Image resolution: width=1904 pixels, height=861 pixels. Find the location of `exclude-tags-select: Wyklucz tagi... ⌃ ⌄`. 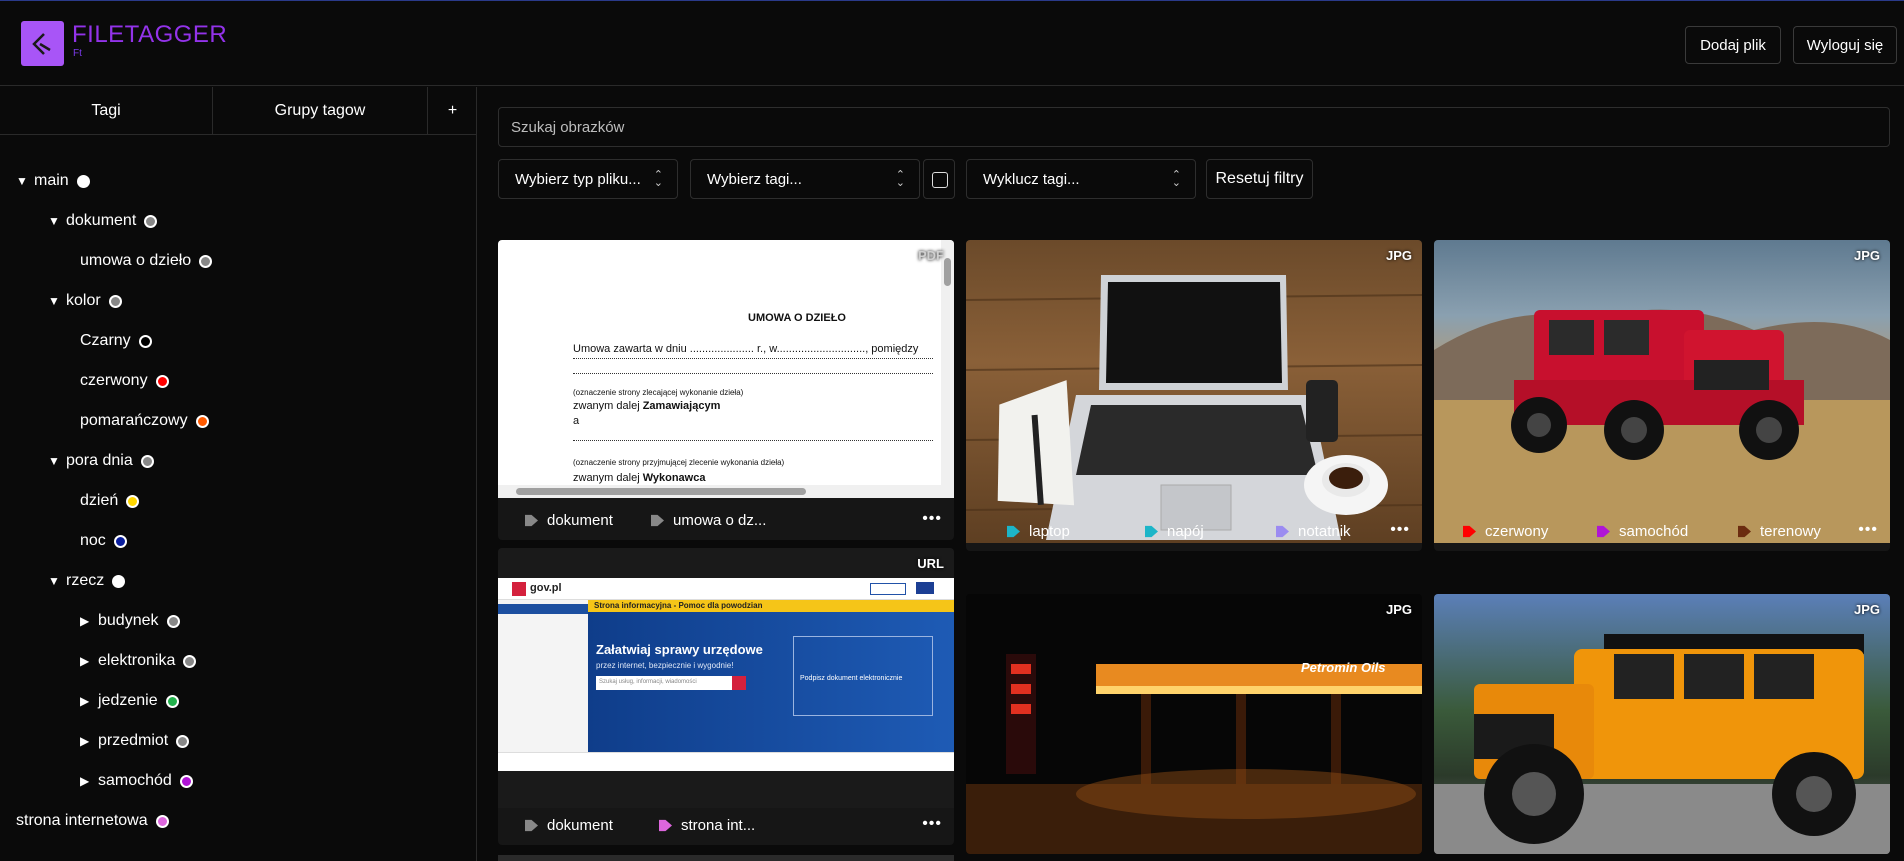

exclude-tags-select: Wyklucz tagi... ⌃ ⌄ is located at coordinates (1081, 179).